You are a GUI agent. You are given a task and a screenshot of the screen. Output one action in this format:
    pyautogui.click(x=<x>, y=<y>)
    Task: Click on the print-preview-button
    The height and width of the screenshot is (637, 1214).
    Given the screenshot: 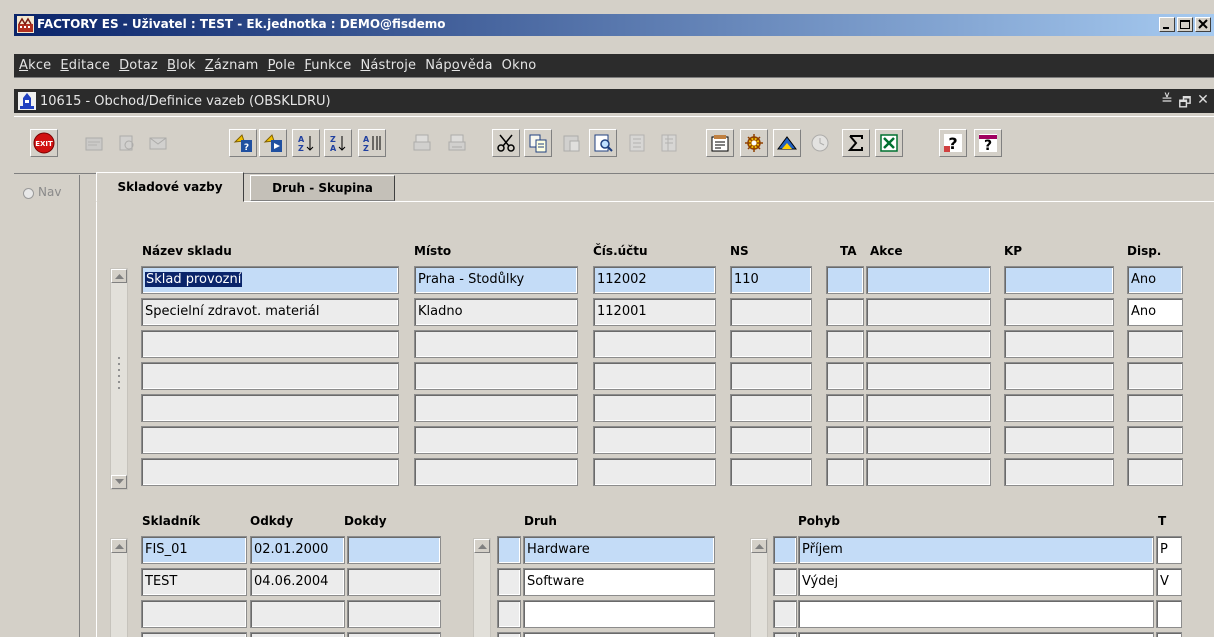 What is the action you would take?
    pyautogui.click(x=127, y=143)
    